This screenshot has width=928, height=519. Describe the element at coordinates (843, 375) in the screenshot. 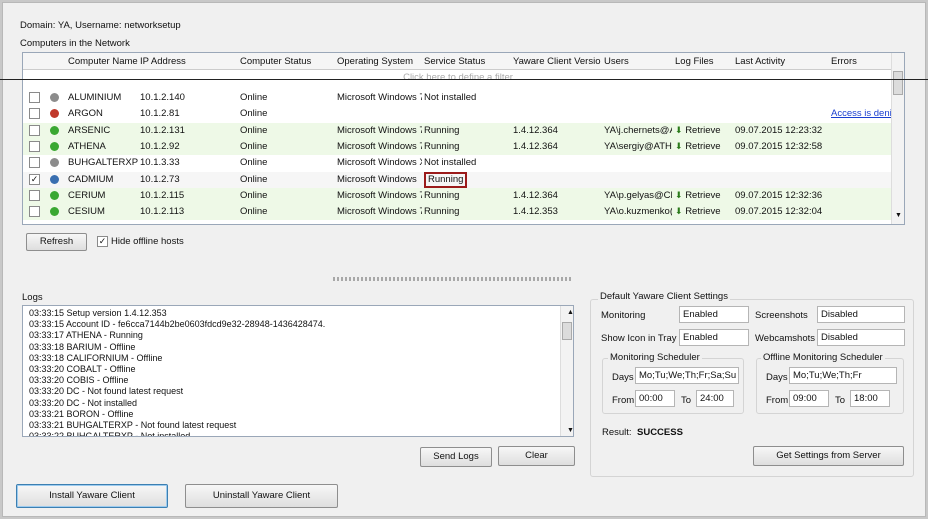

I see `off-days-field: Mo;Tu;We;Th;Fr` at that location.